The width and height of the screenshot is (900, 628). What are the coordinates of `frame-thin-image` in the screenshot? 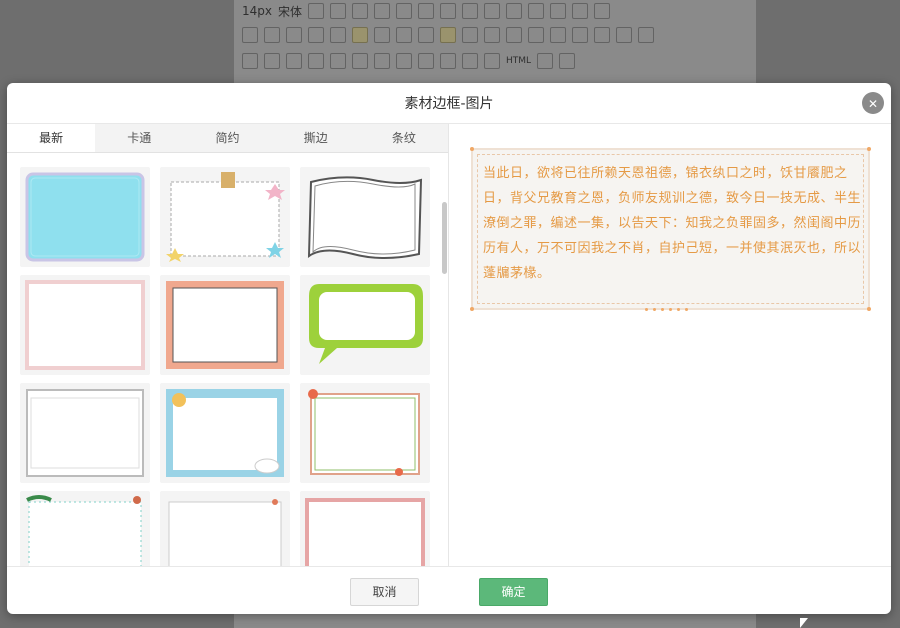 It's located at (225, 533).